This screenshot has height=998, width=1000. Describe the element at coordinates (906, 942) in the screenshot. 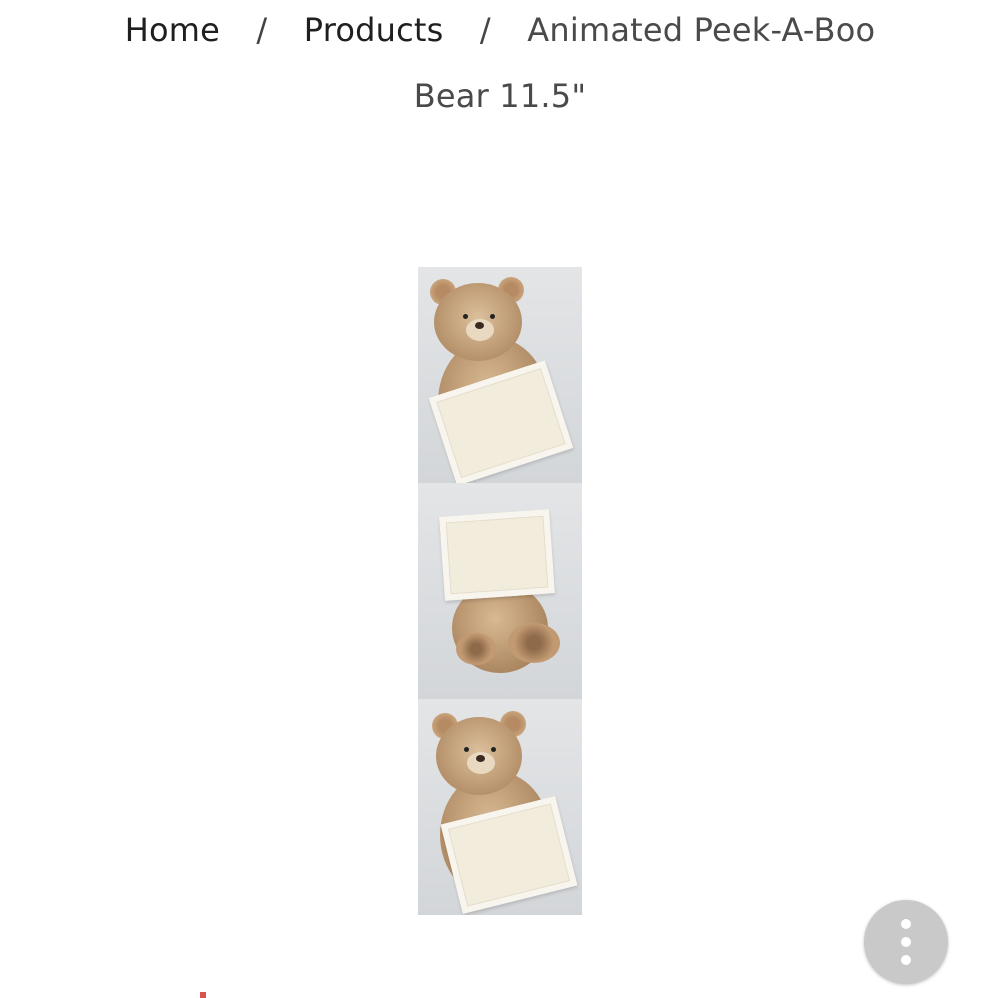

I see `more-options-button` at that location.